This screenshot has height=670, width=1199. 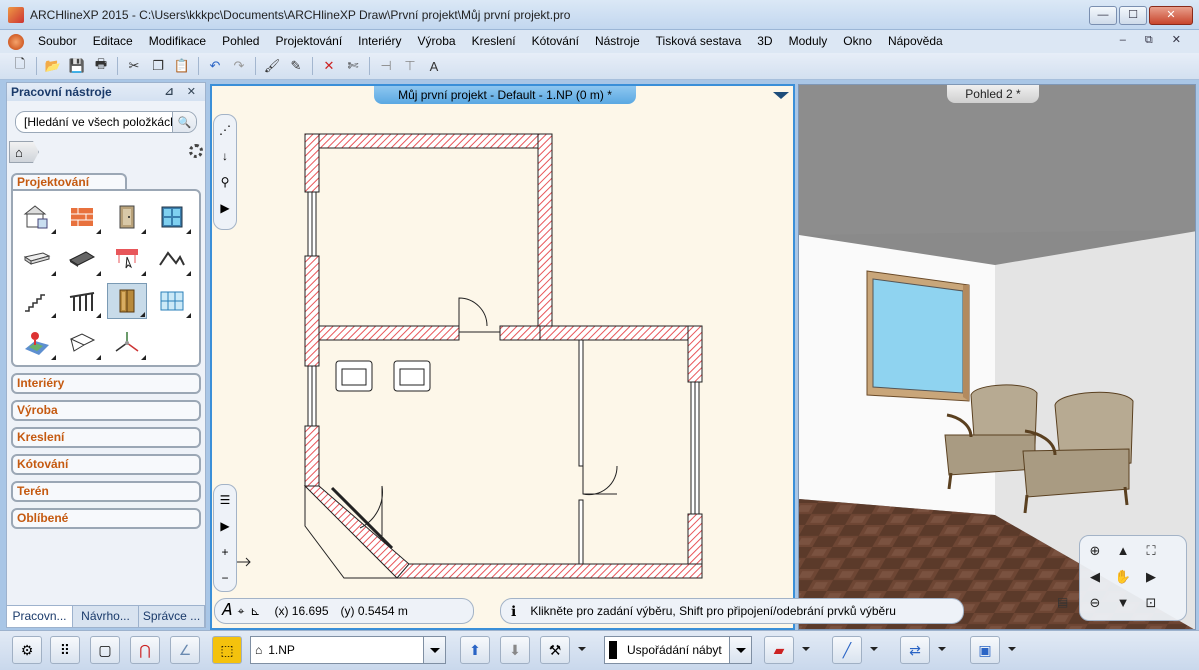 I want to click on new-file-icon: 🗋, so click(x=20, y=66).